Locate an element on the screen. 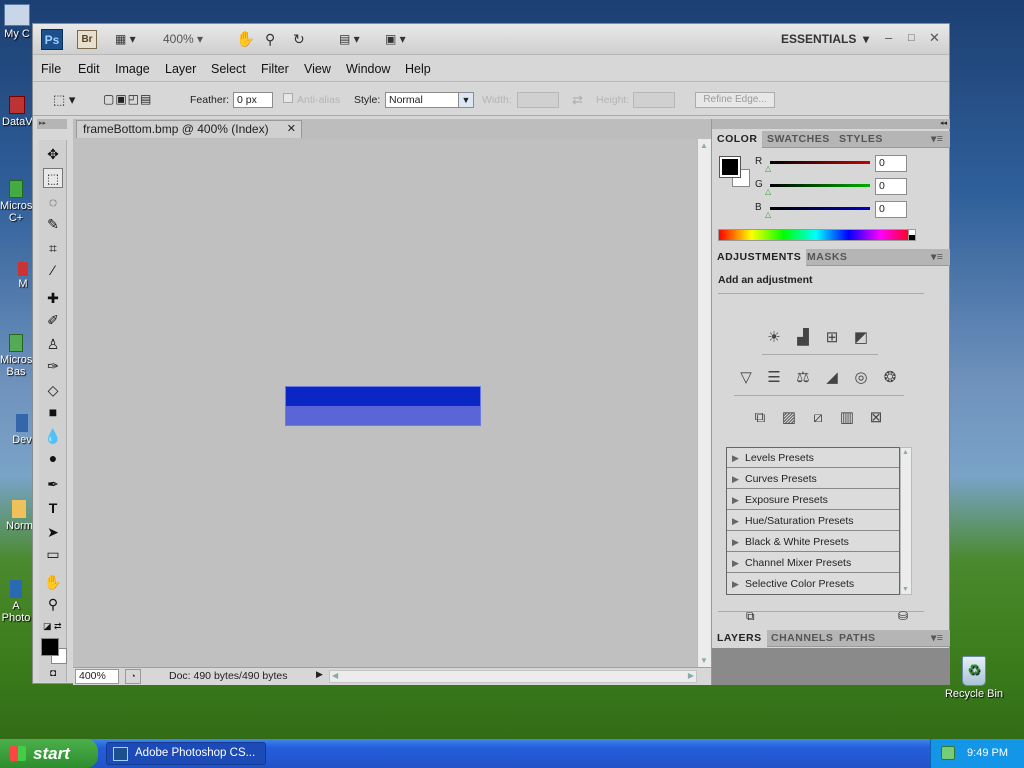 The height and width of the screenshot is (768, 1024). desktop-icon-my-computer: My C is located at coordinates (17, 22).